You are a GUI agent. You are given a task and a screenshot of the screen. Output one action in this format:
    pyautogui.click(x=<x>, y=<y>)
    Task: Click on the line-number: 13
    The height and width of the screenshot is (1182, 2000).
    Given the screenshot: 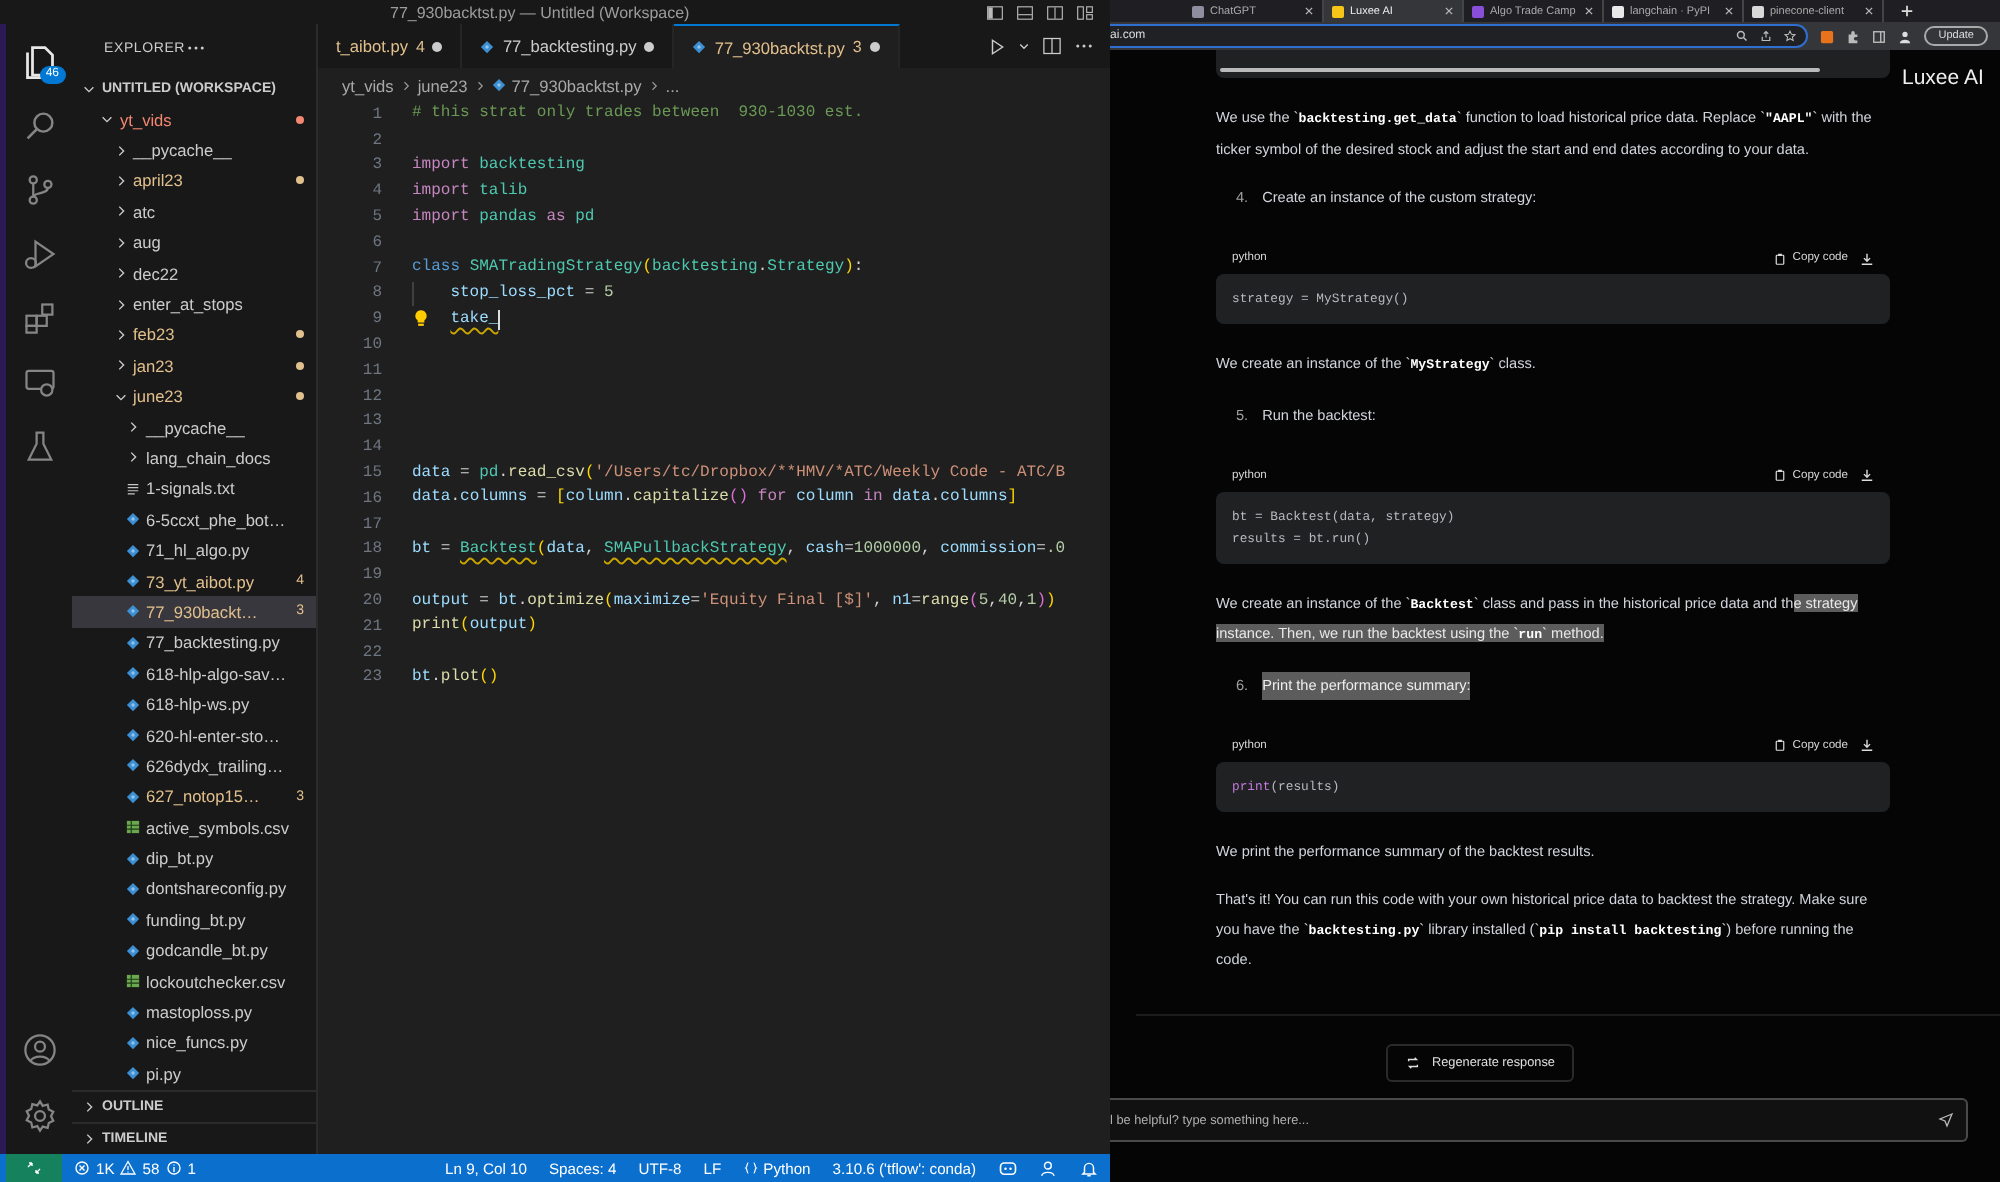 What is the action you would take?
    pyautogui.click(x=371, y=421)
    